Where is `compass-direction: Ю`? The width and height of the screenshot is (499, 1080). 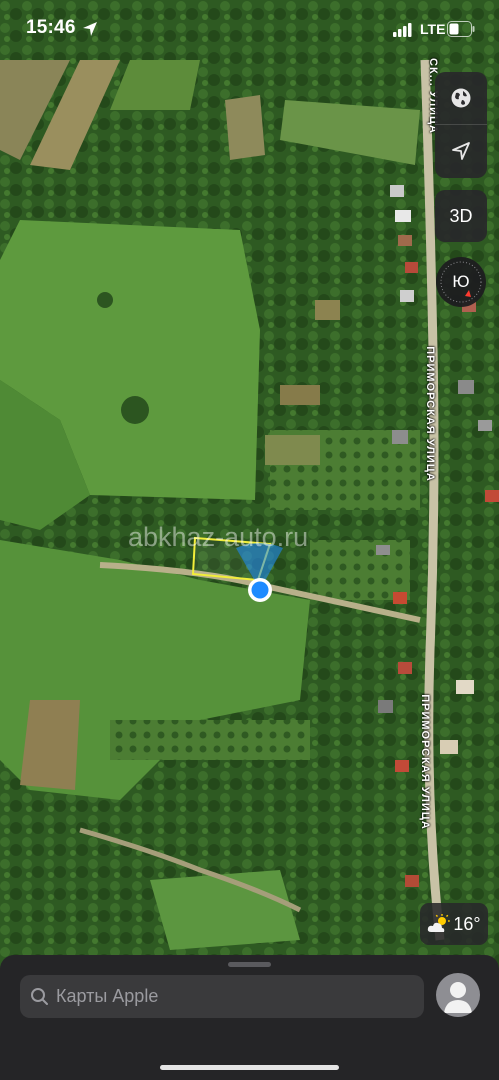
compass-direction: Ю is located at coordinates (461, 281).